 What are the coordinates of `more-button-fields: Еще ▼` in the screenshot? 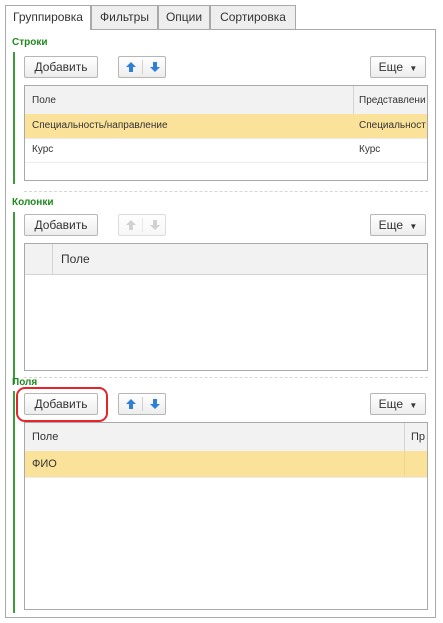 It's located at (398, 404).